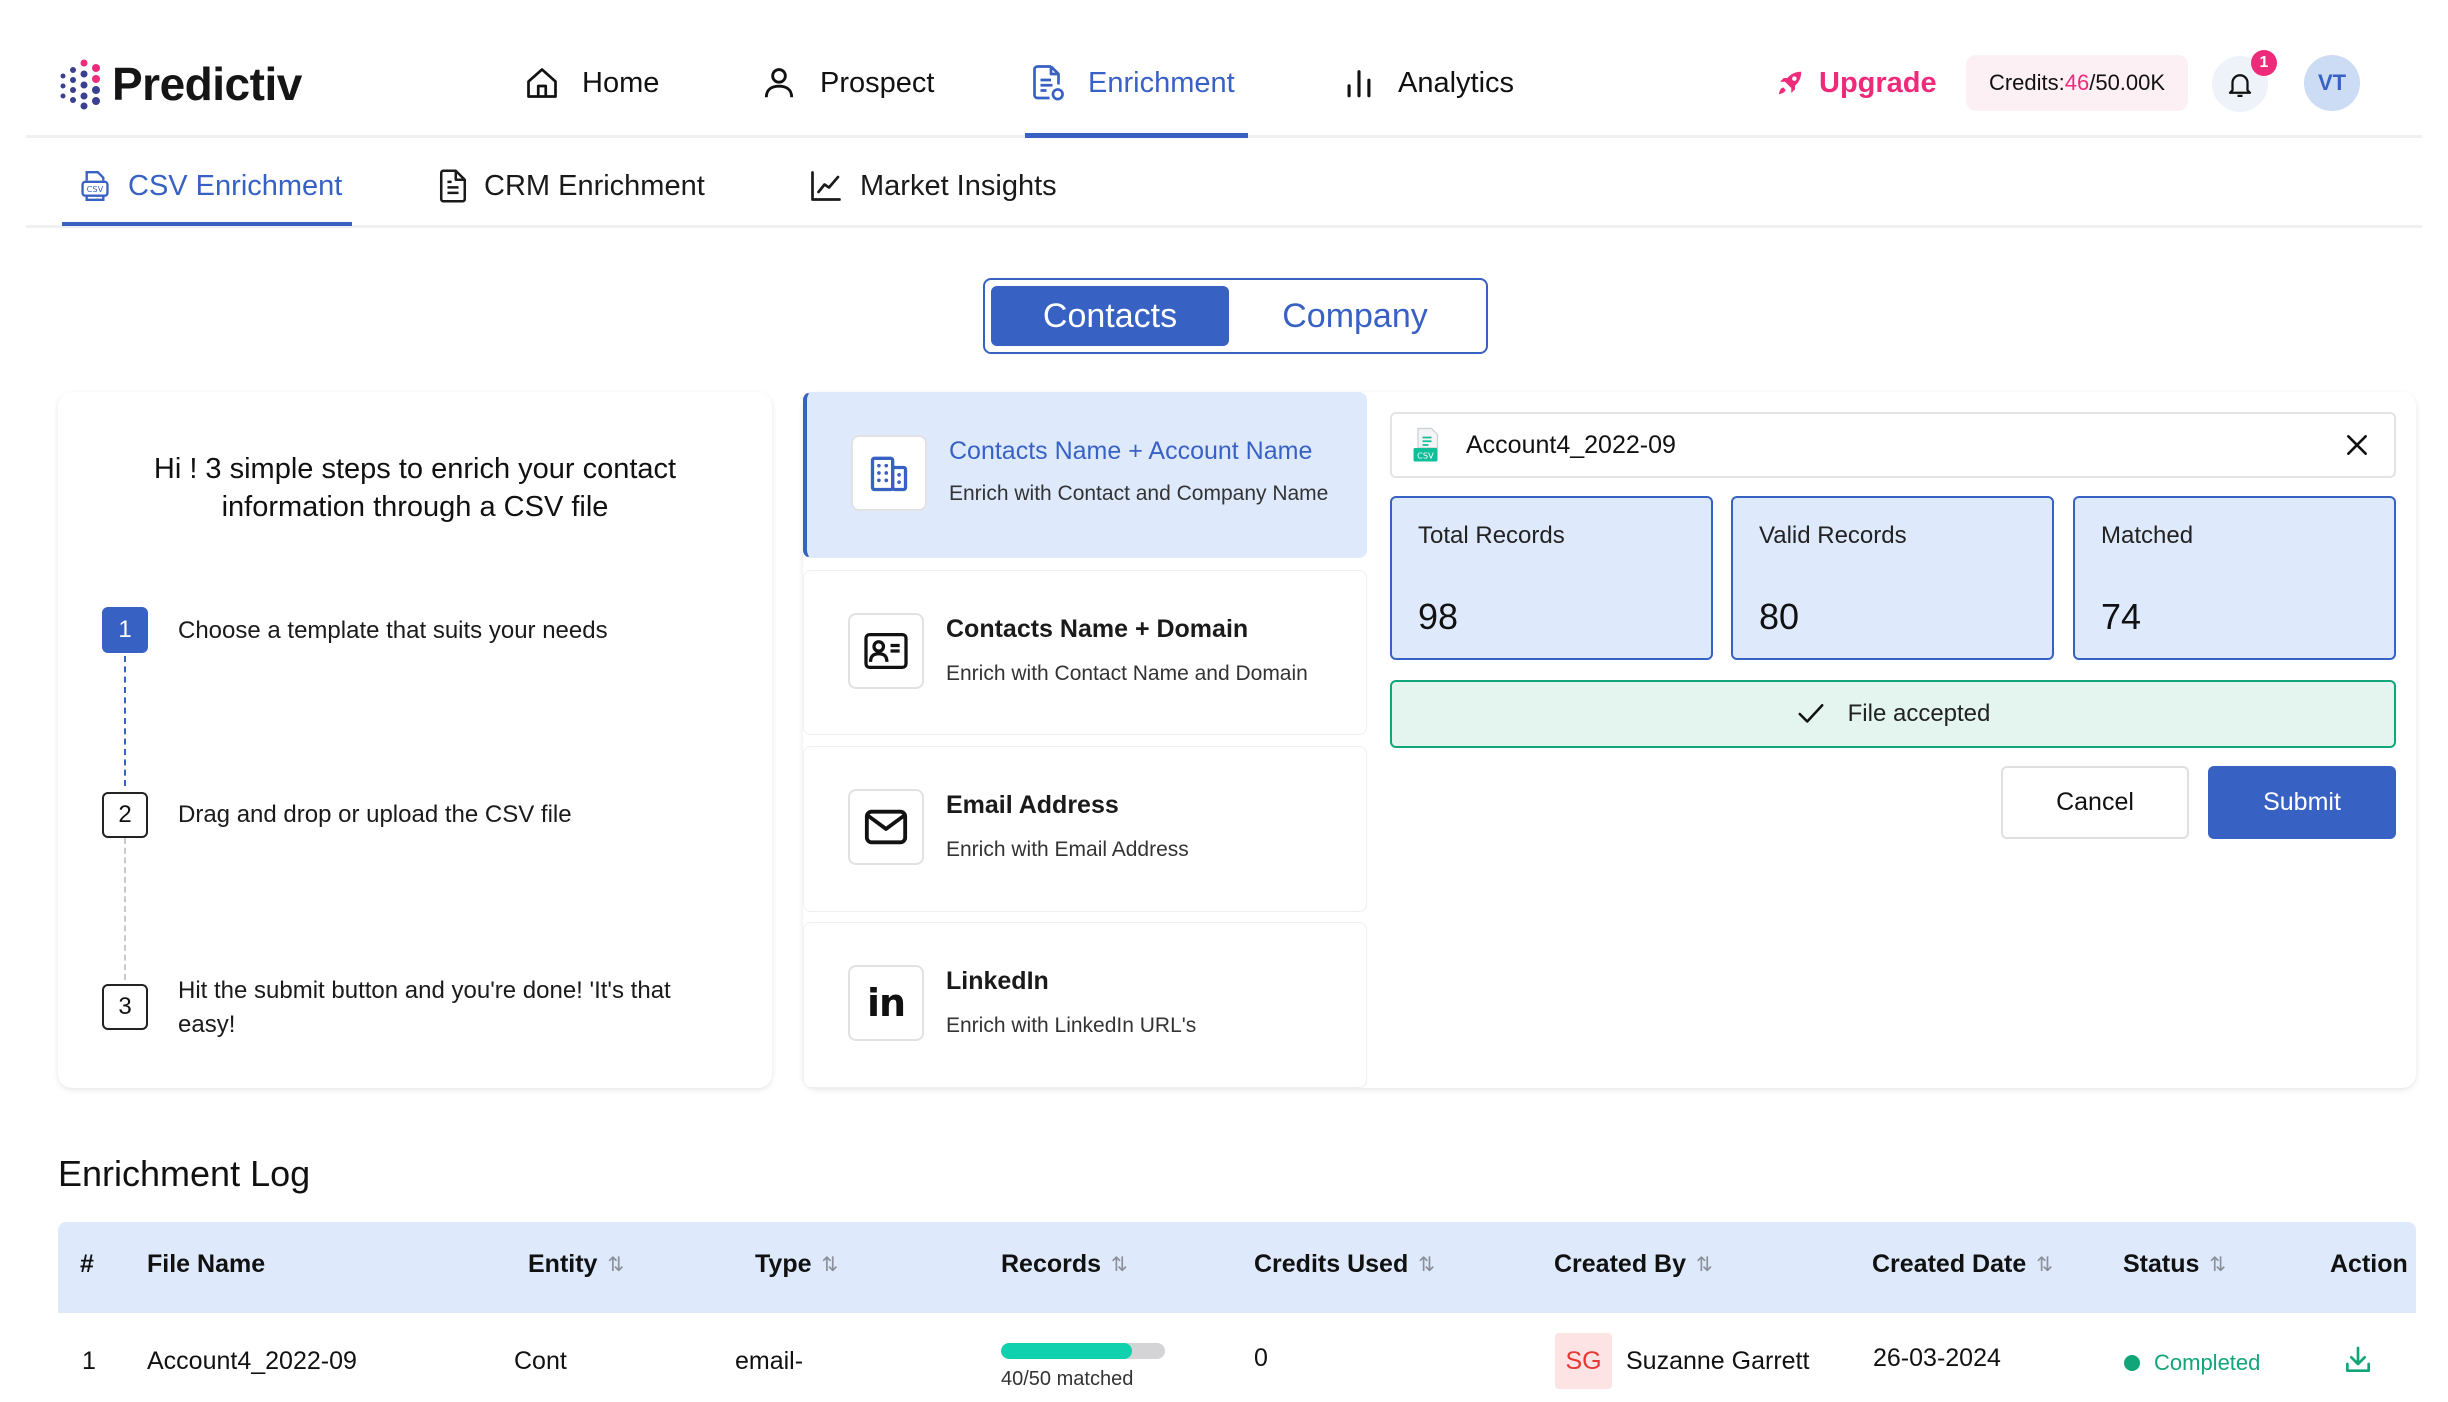 The image size is (2448, 1402). Describe the element at coordinates (2026, 82) in the screenshot. I see `credits-prefix: Credits:` at that location.